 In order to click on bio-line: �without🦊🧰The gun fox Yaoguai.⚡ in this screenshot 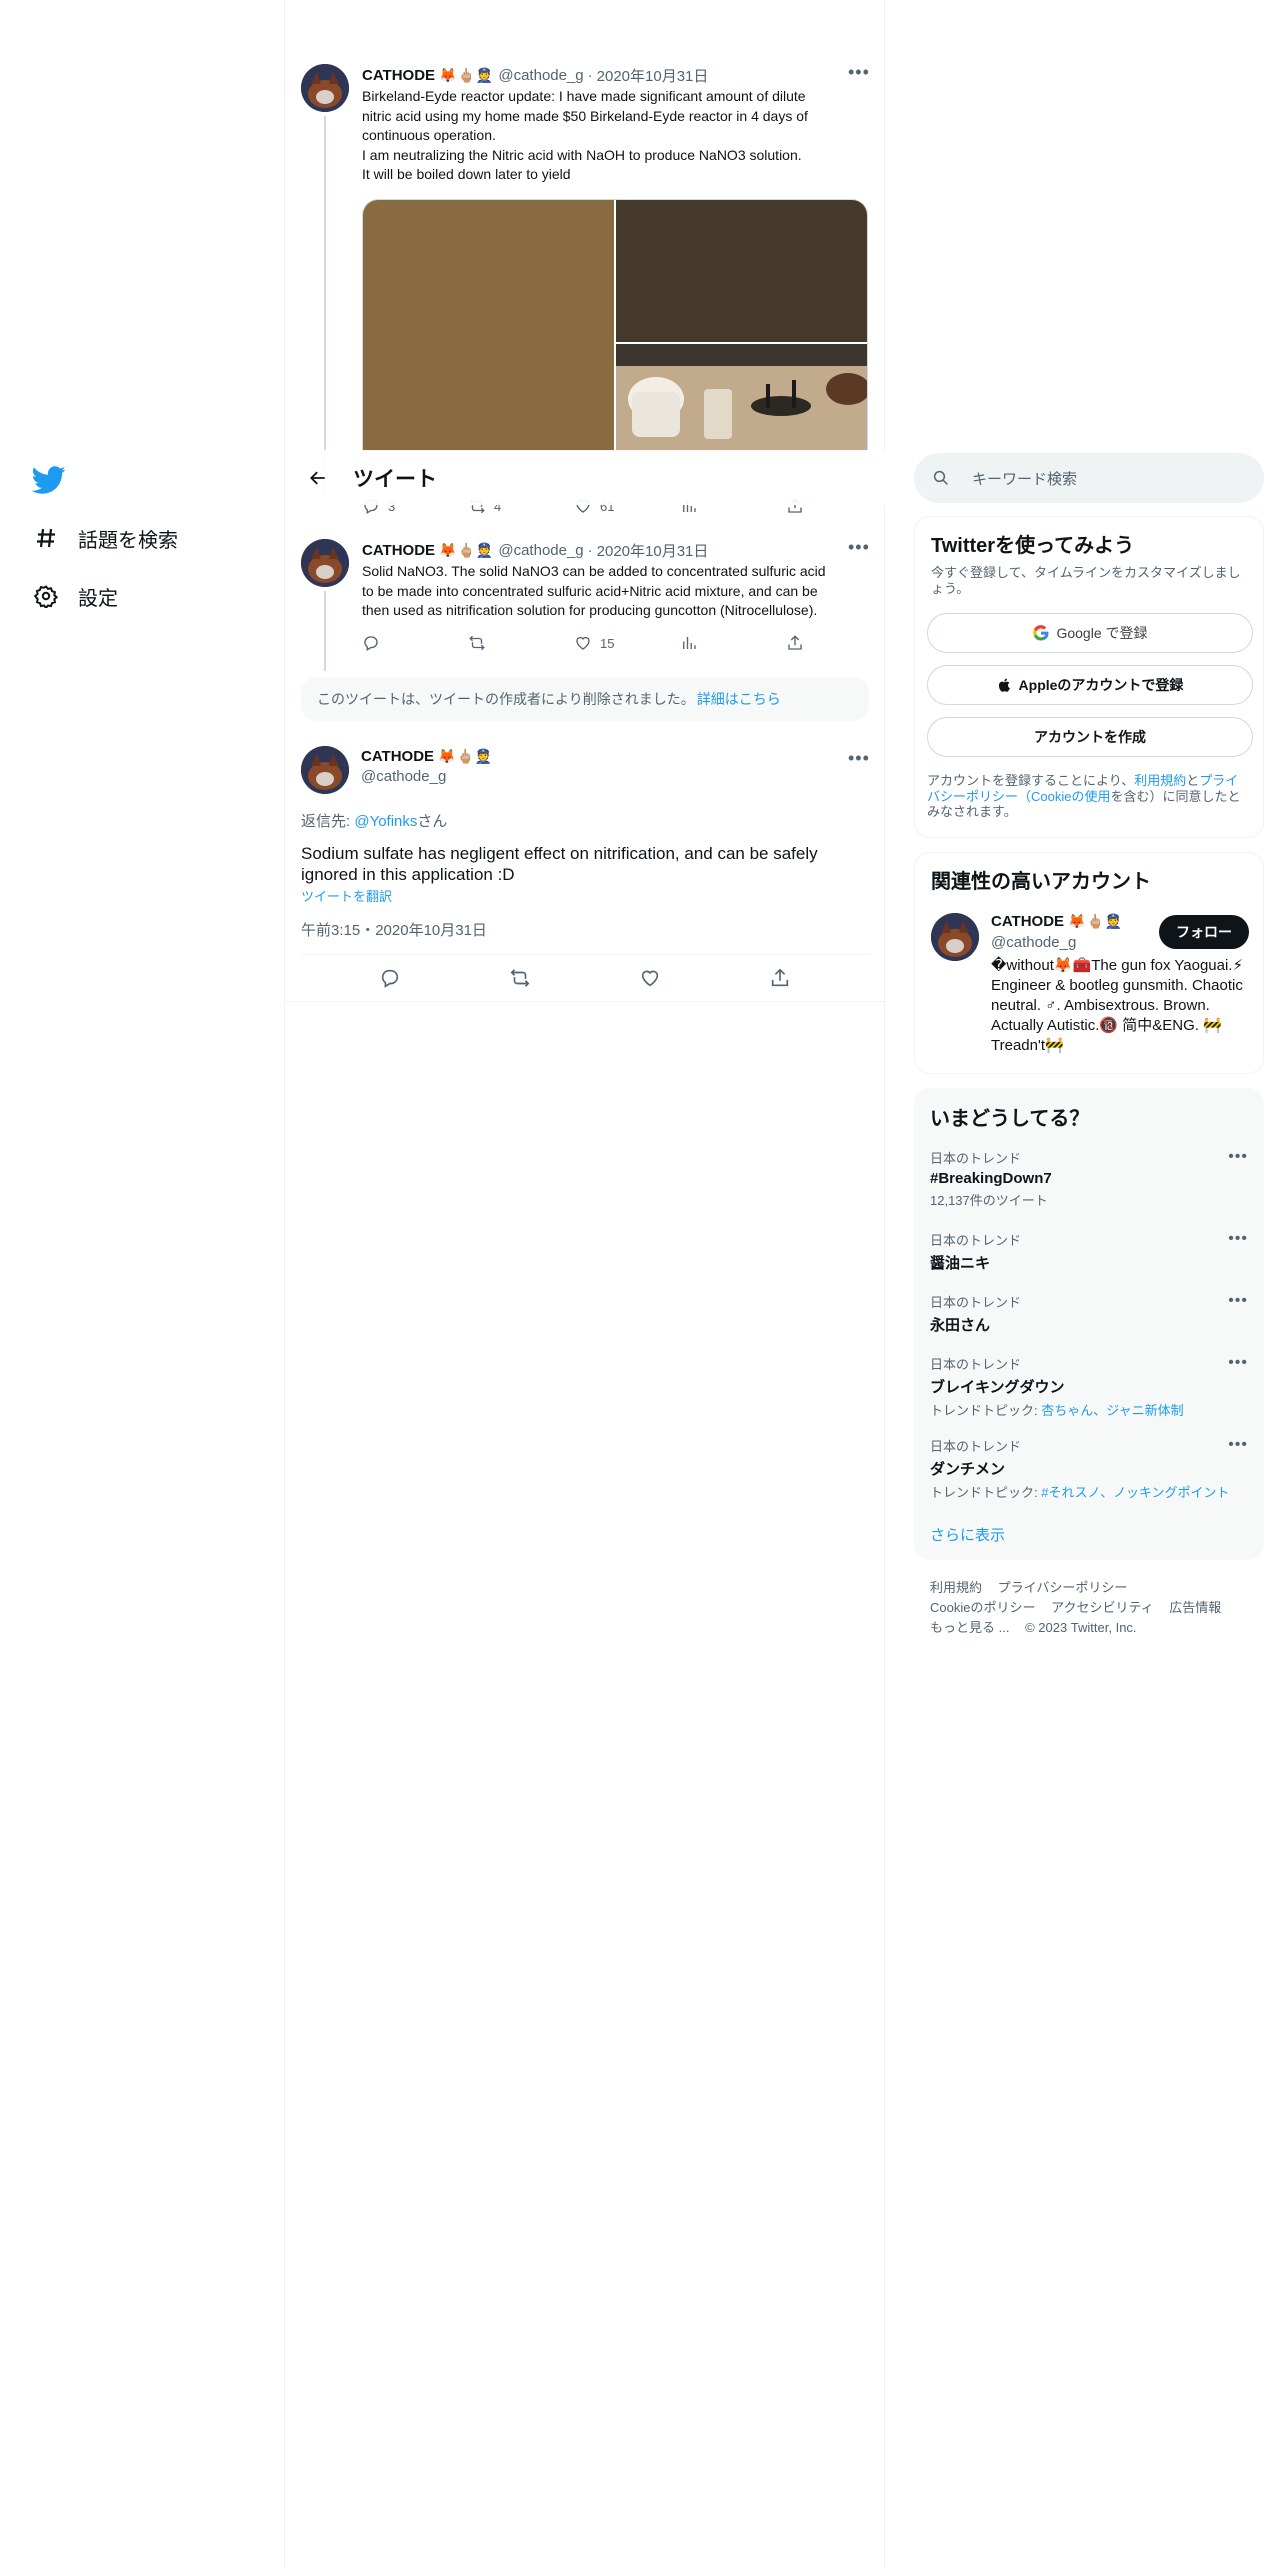, I will do `click(1117, 965)`.